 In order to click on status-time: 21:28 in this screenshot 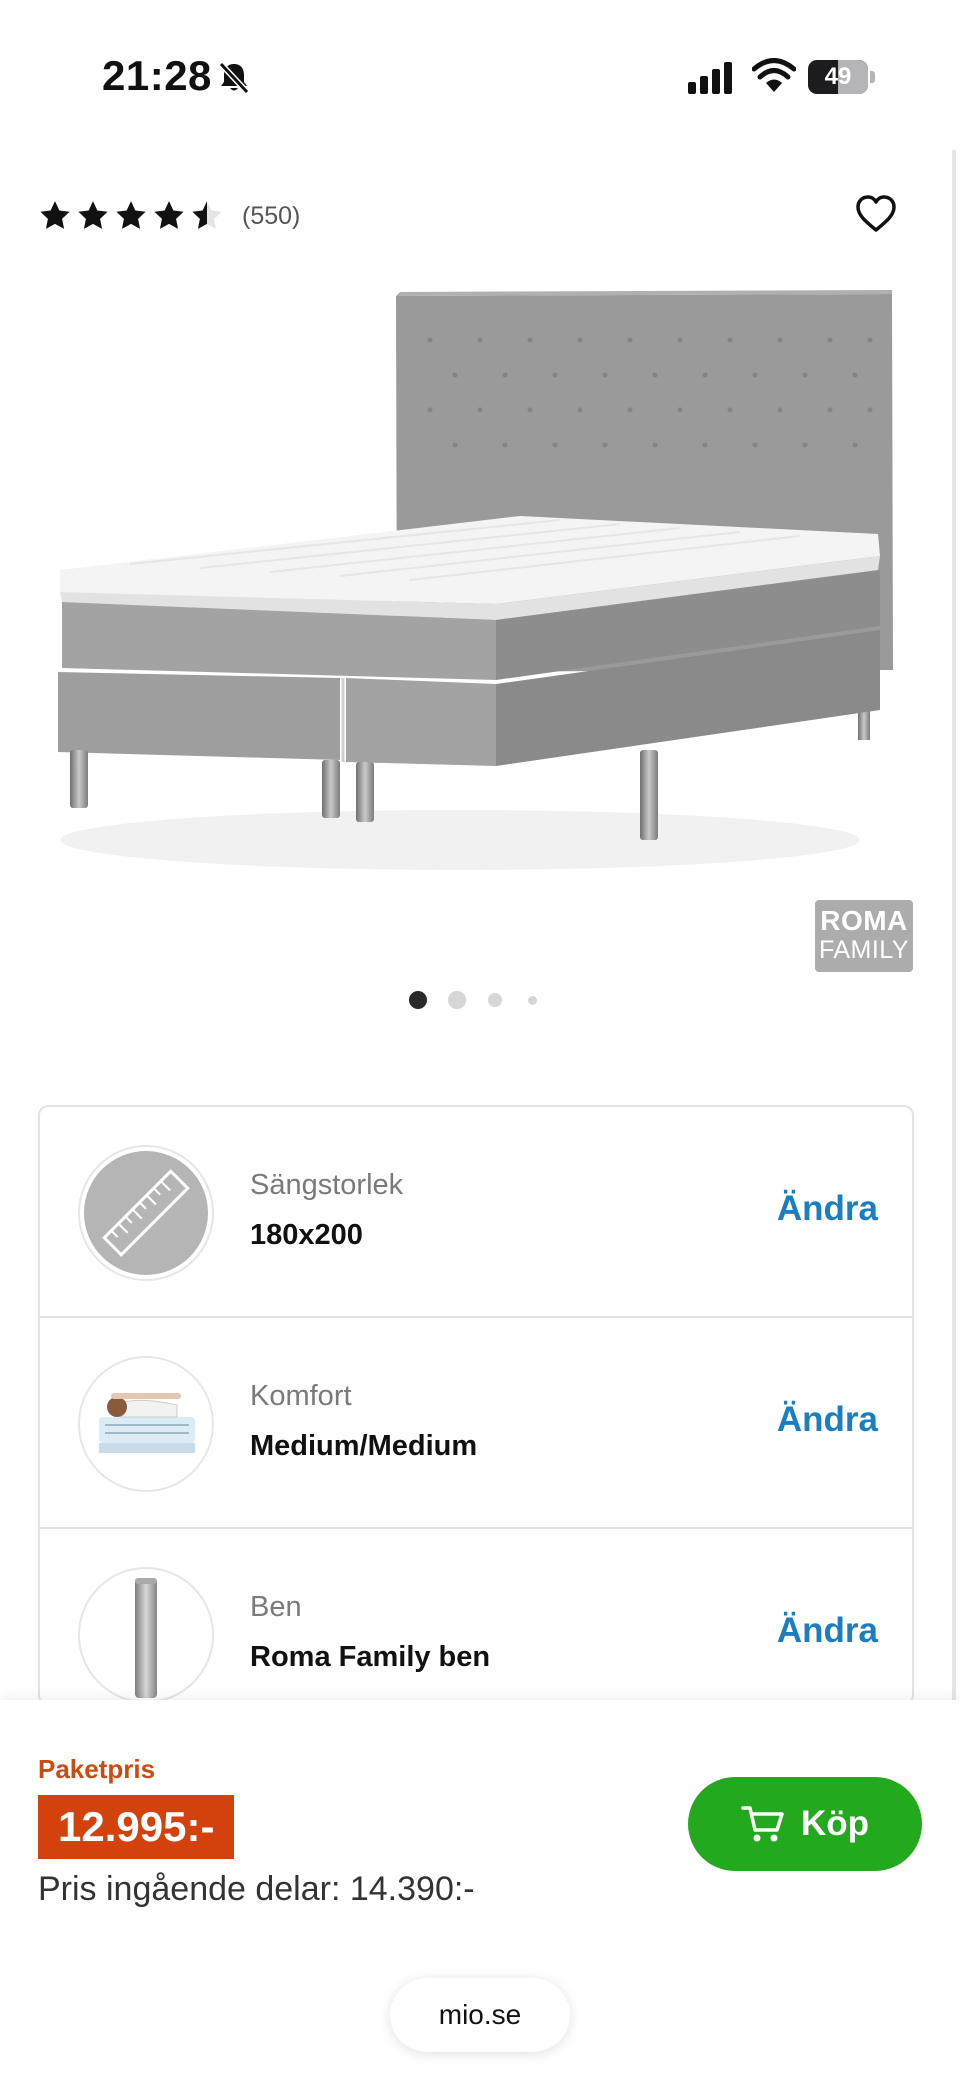, I will do `click(157, 75)`.